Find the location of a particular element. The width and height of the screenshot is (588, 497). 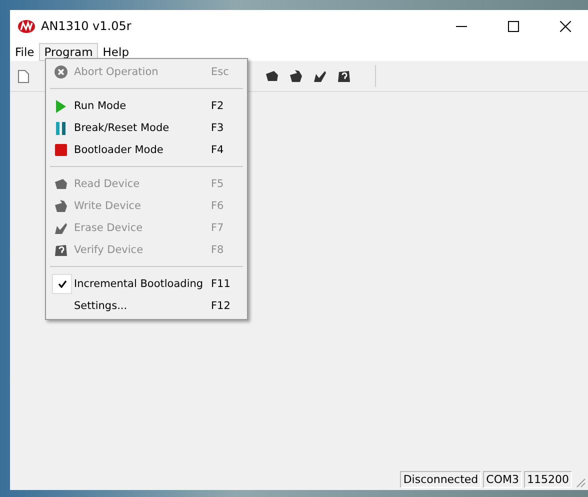

status-panel: Disconnected is located at coordinates (441, 479).